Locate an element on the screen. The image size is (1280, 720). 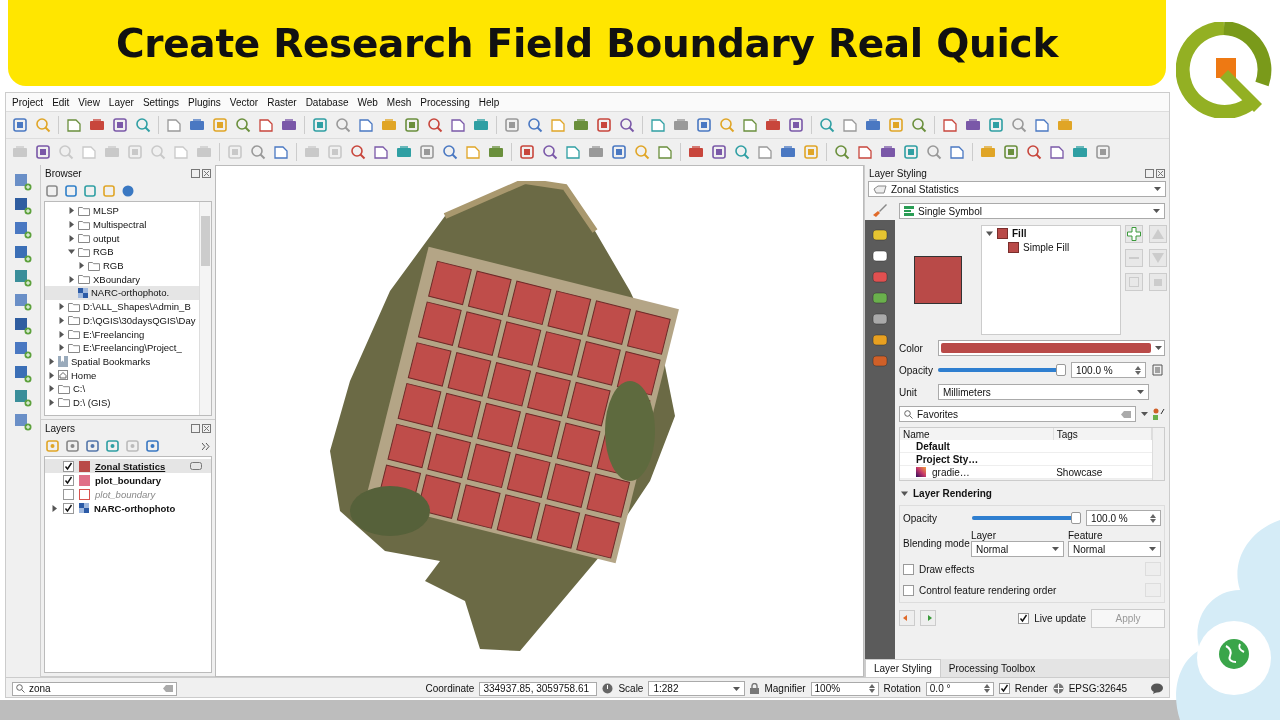
clear-icon is located at coordinates (168, 688).